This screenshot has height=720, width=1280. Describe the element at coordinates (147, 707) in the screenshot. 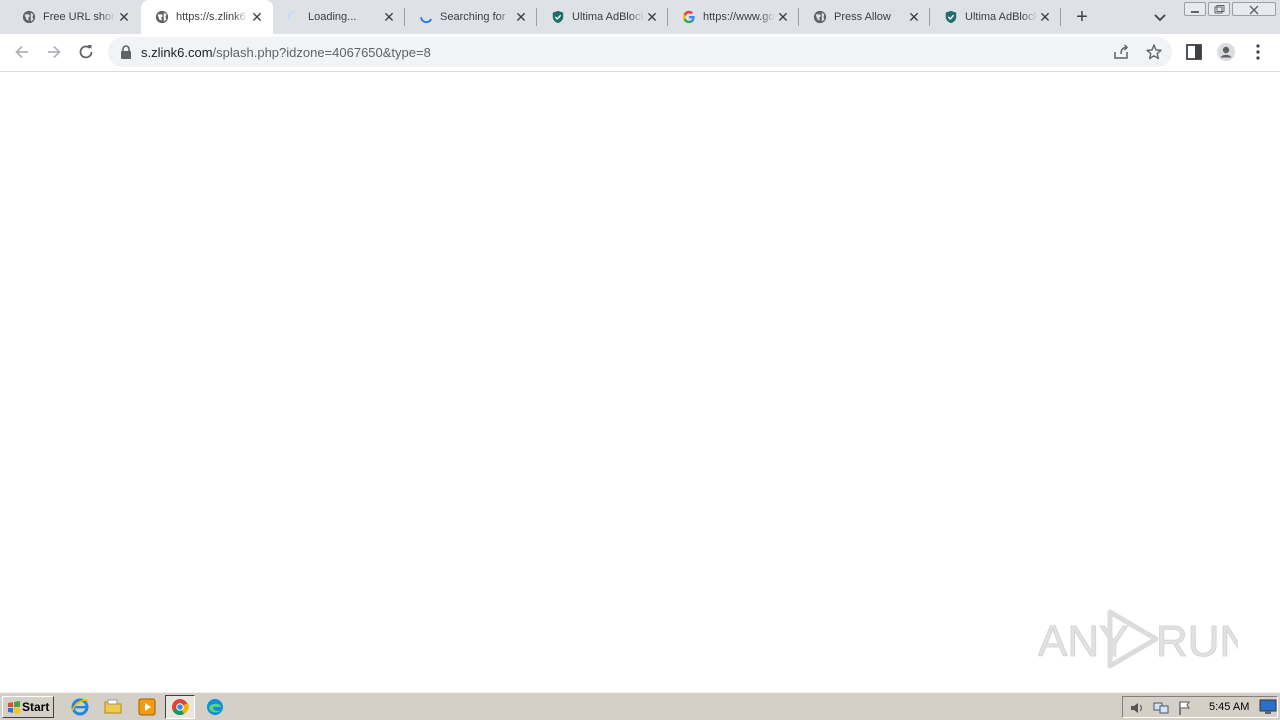

I see `media-player-icon` at that location.